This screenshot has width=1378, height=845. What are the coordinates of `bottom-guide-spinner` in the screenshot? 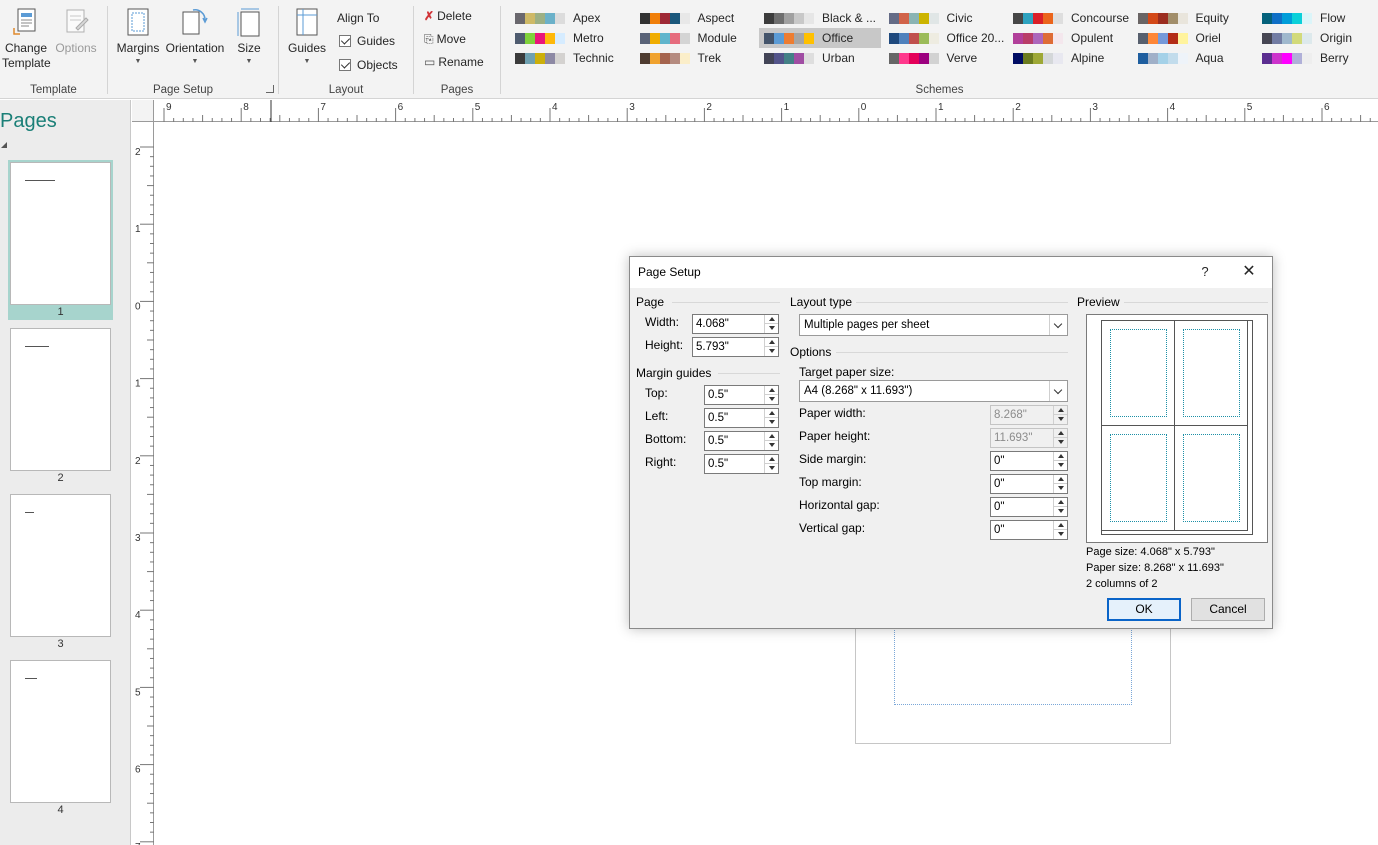 It's located at (741, 441).